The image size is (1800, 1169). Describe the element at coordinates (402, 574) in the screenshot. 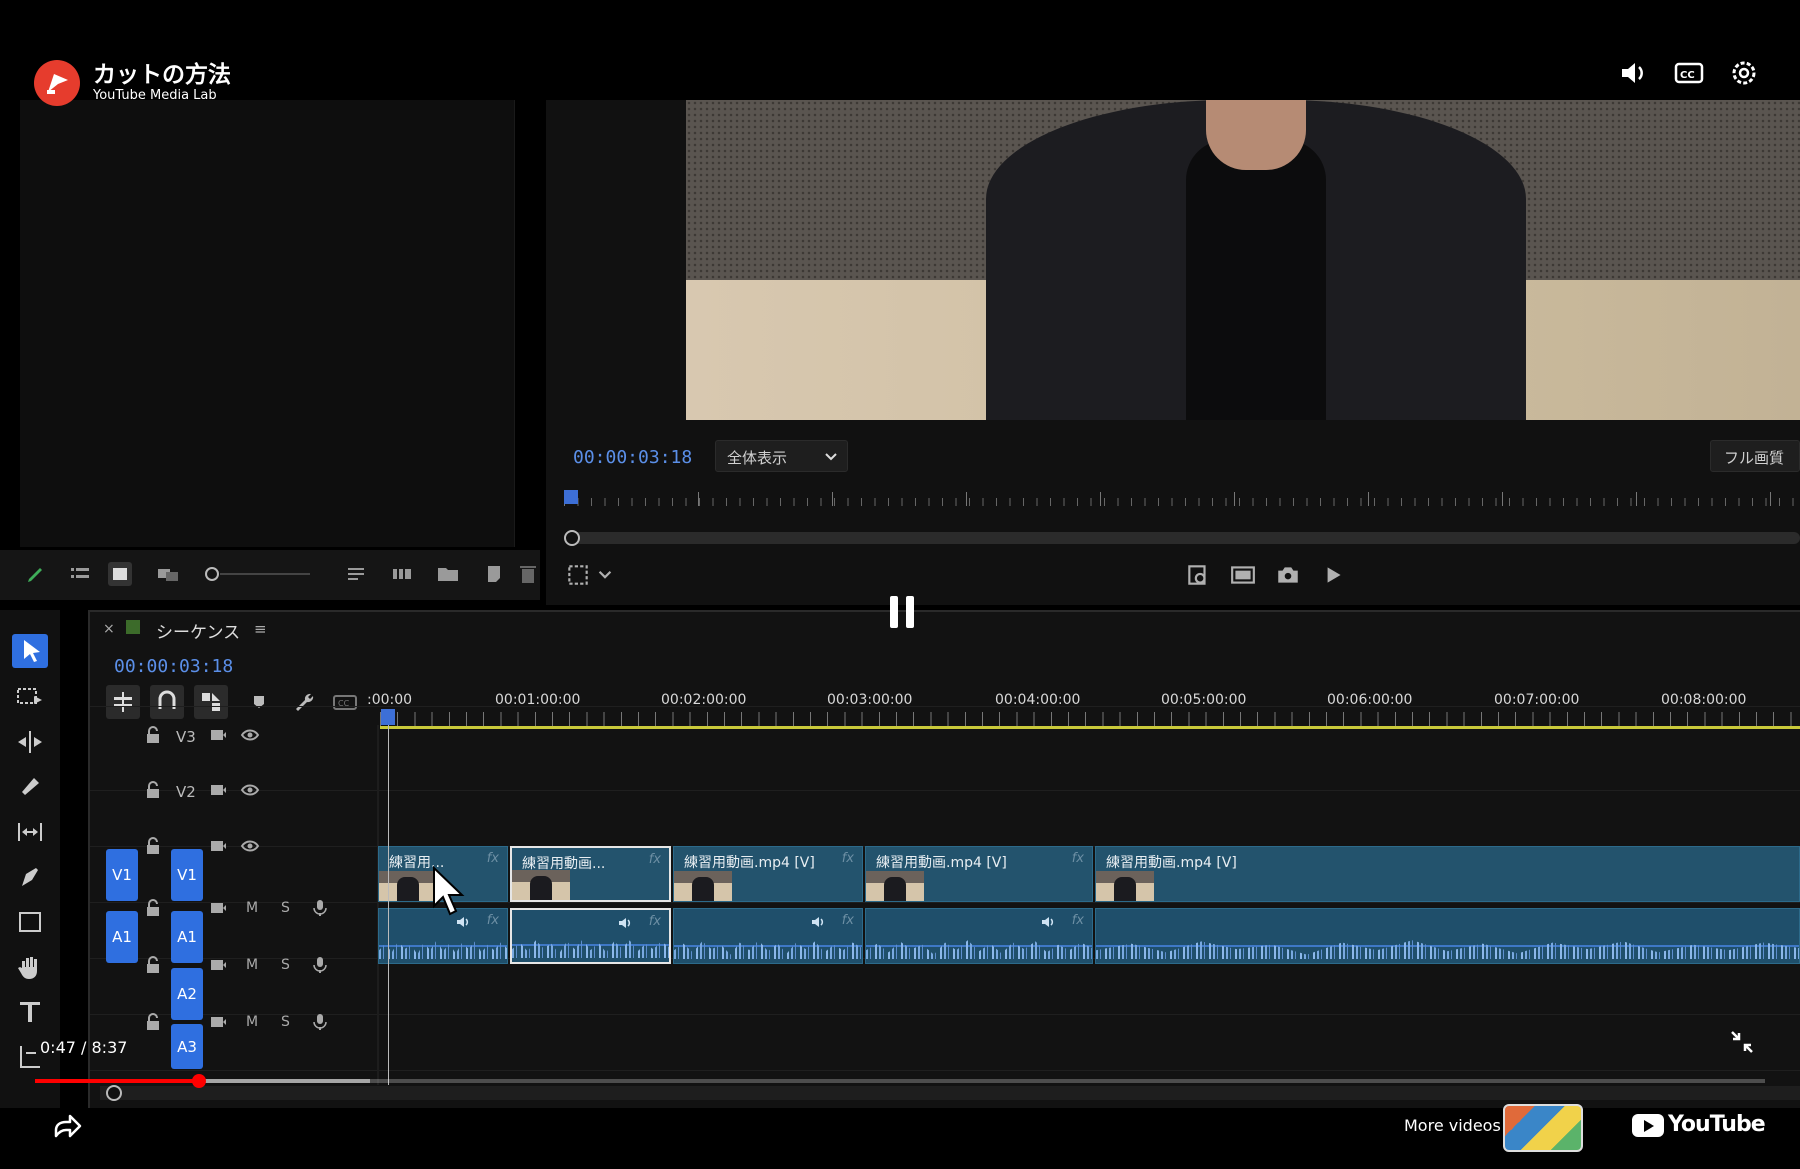

I see `automate-sequence-icon` at that location.